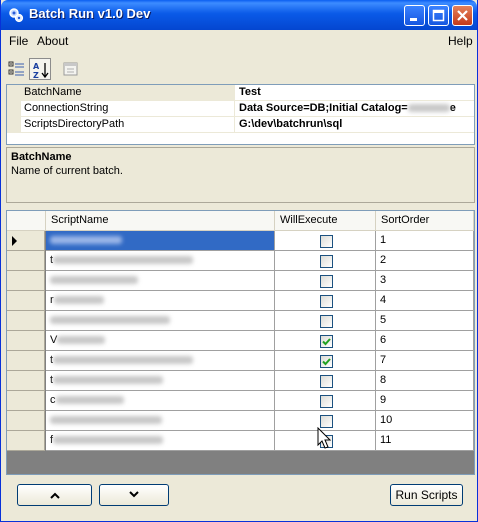 The image size is (478, 522). What do you see at coordinates (425, 381) in the screenshot?
I see `sort-order-cell: 8` at bounding box center [425, 381].